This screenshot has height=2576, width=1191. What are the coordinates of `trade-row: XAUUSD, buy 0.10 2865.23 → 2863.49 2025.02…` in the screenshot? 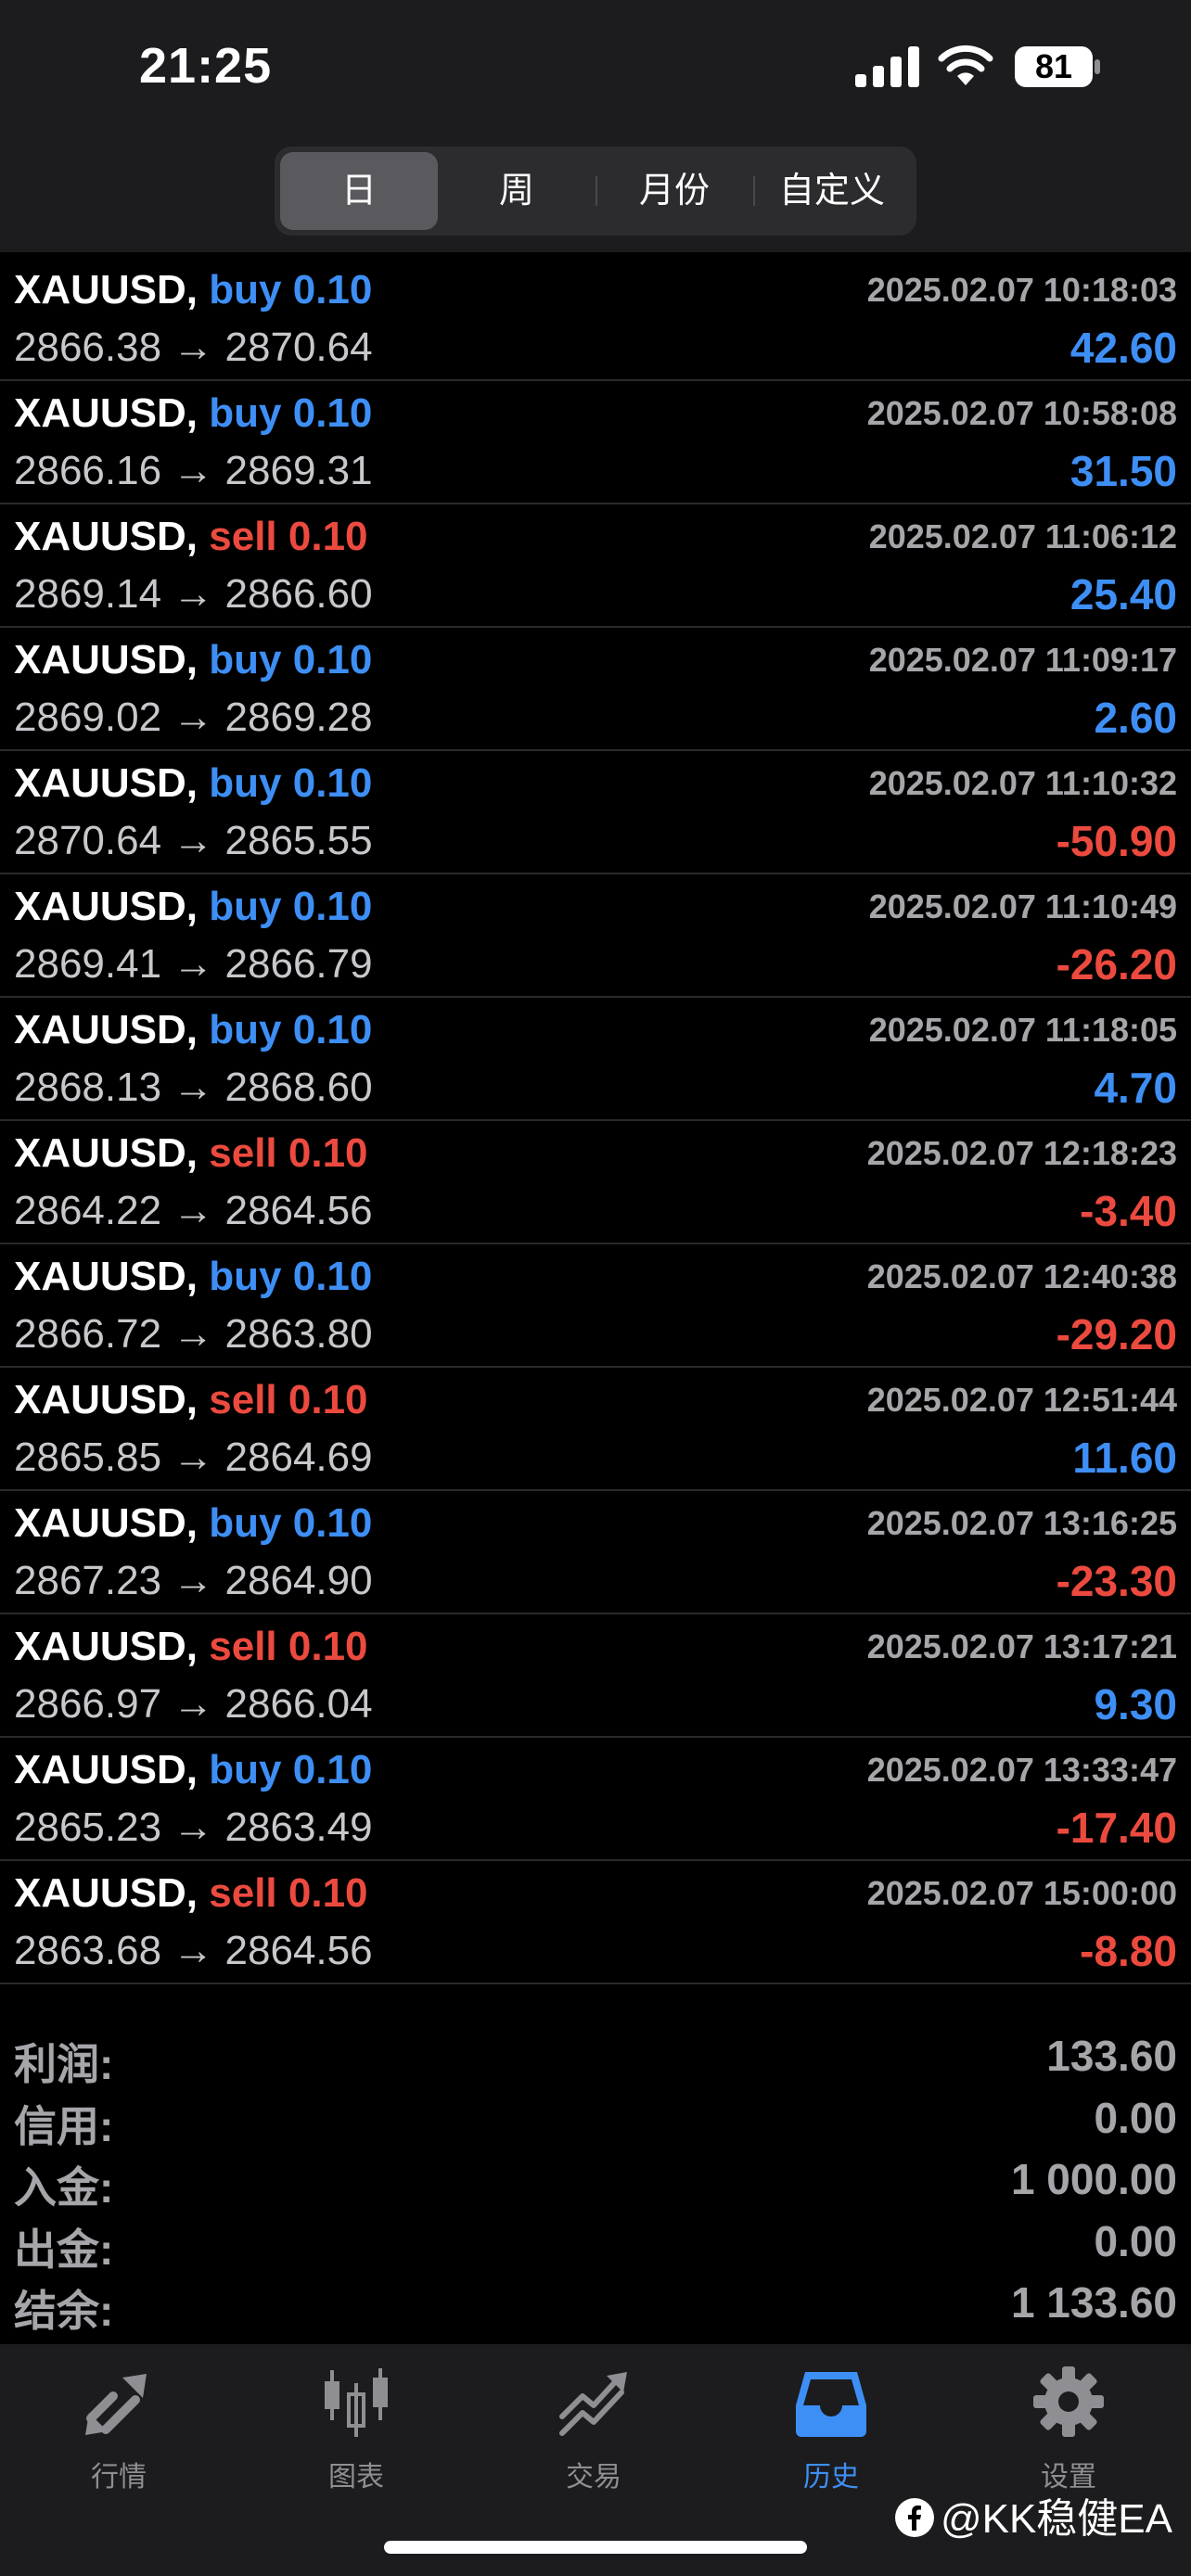 It's located at (595, 1800).